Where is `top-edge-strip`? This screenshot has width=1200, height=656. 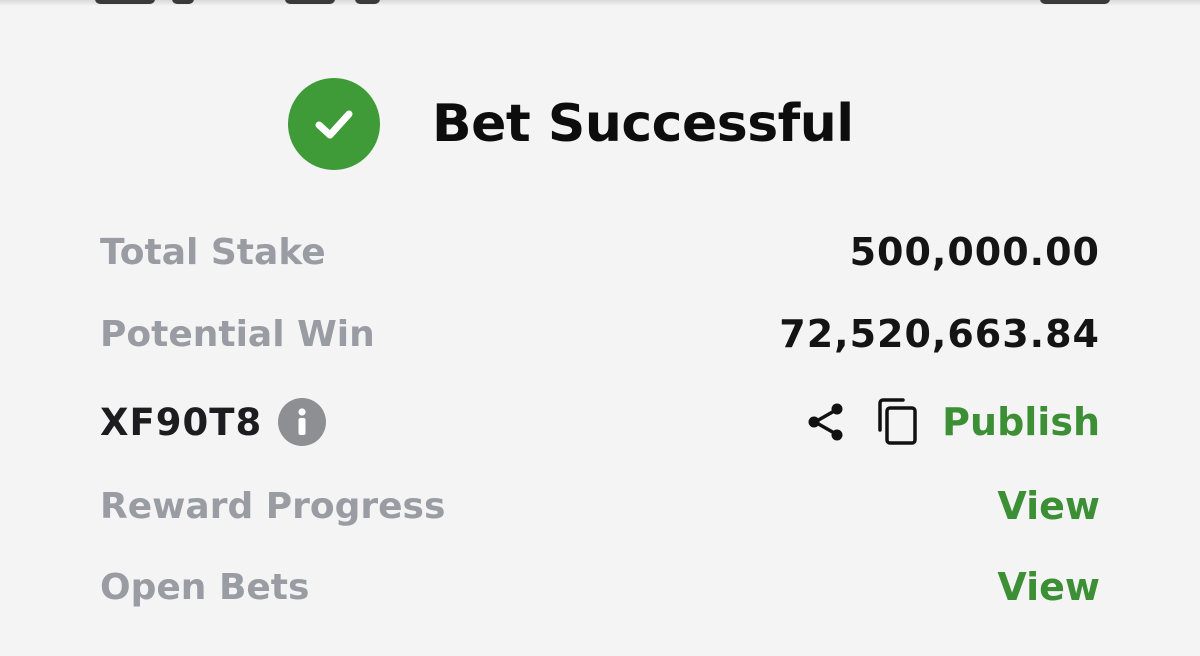 top-edge-strip is located at coordinates (600, 3).